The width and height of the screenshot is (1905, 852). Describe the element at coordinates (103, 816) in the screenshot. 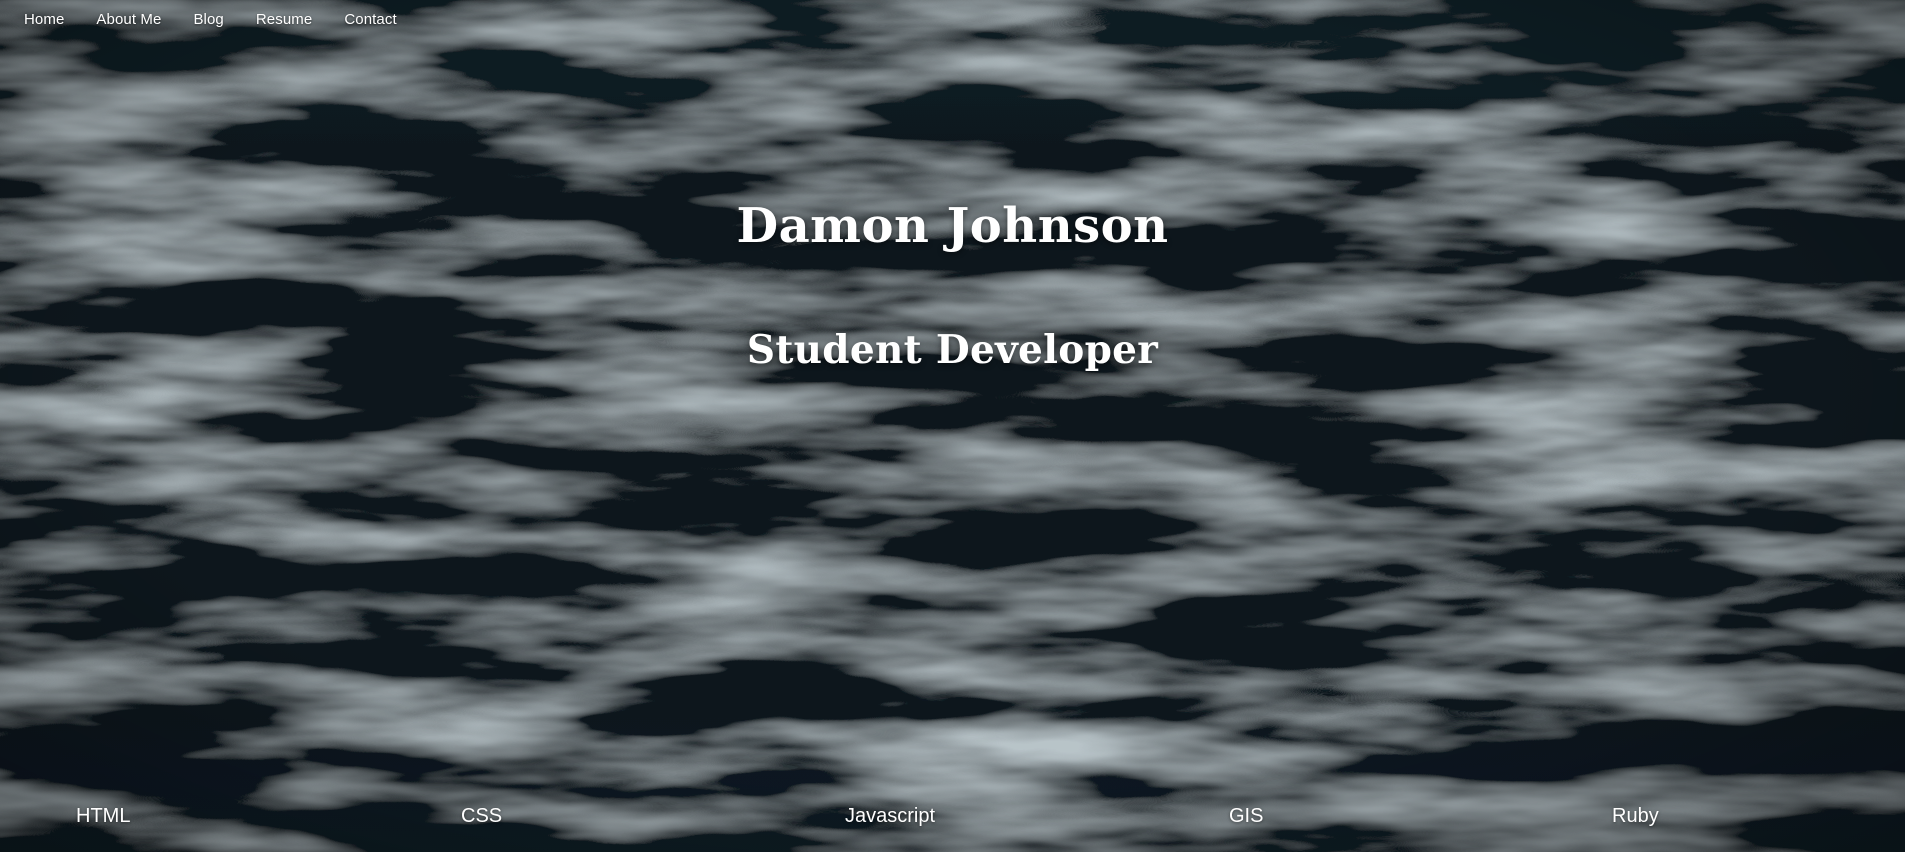

I see `skill-item-html: HTML` at that location.